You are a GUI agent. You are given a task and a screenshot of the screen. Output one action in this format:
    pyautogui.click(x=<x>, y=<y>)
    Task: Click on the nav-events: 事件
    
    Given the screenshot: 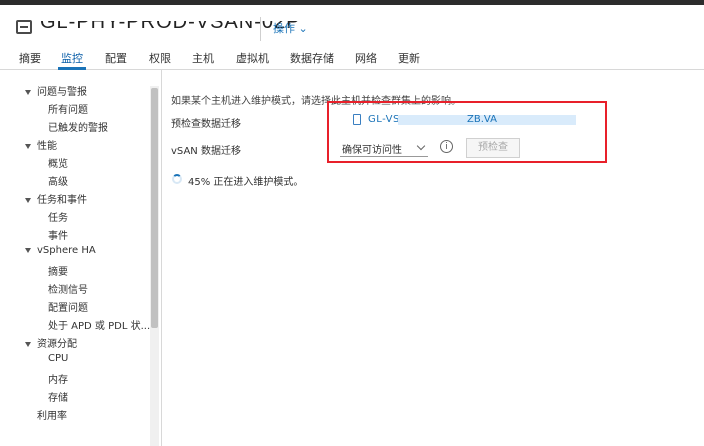 What is the action you would take?
    pyautogui.click(x=58, y=234)
    